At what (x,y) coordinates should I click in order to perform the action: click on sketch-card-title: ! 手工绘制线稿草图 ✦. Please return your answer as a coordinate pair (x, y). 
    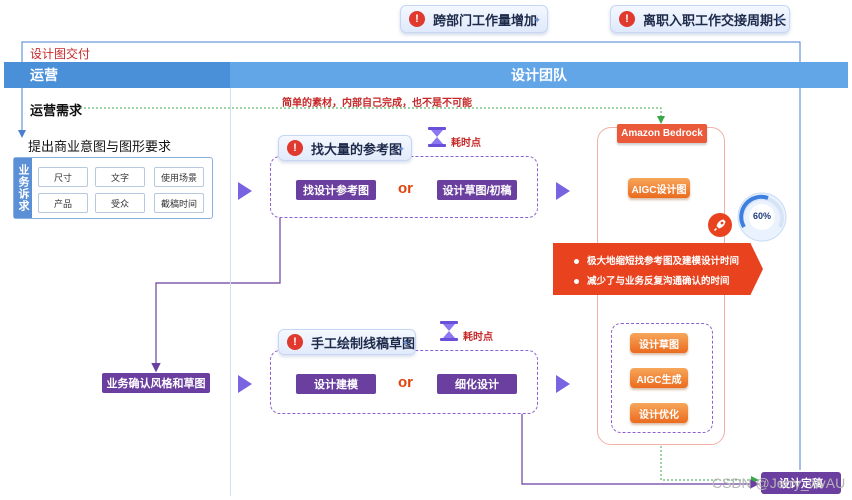
    Looking at the image, I should click on (347, 342).